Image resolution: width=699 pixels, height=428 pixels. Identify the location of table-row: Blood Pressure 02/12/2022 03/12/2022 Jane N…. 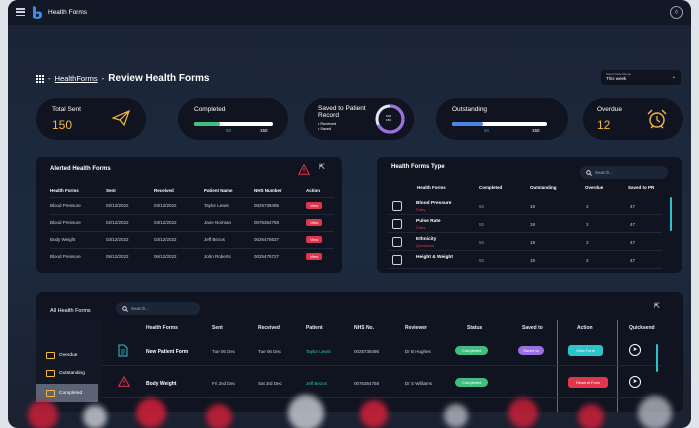
(192, 222).